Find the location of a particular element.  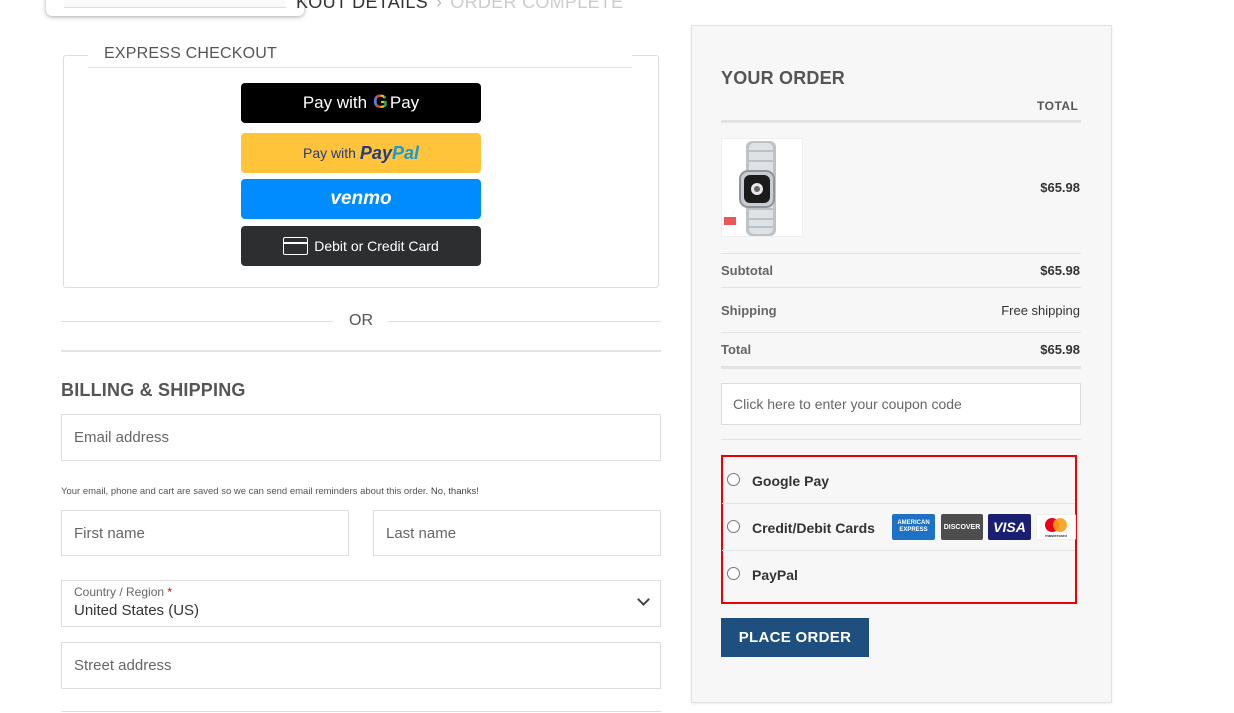

paypal-radio is located at coordinates (733, 573).